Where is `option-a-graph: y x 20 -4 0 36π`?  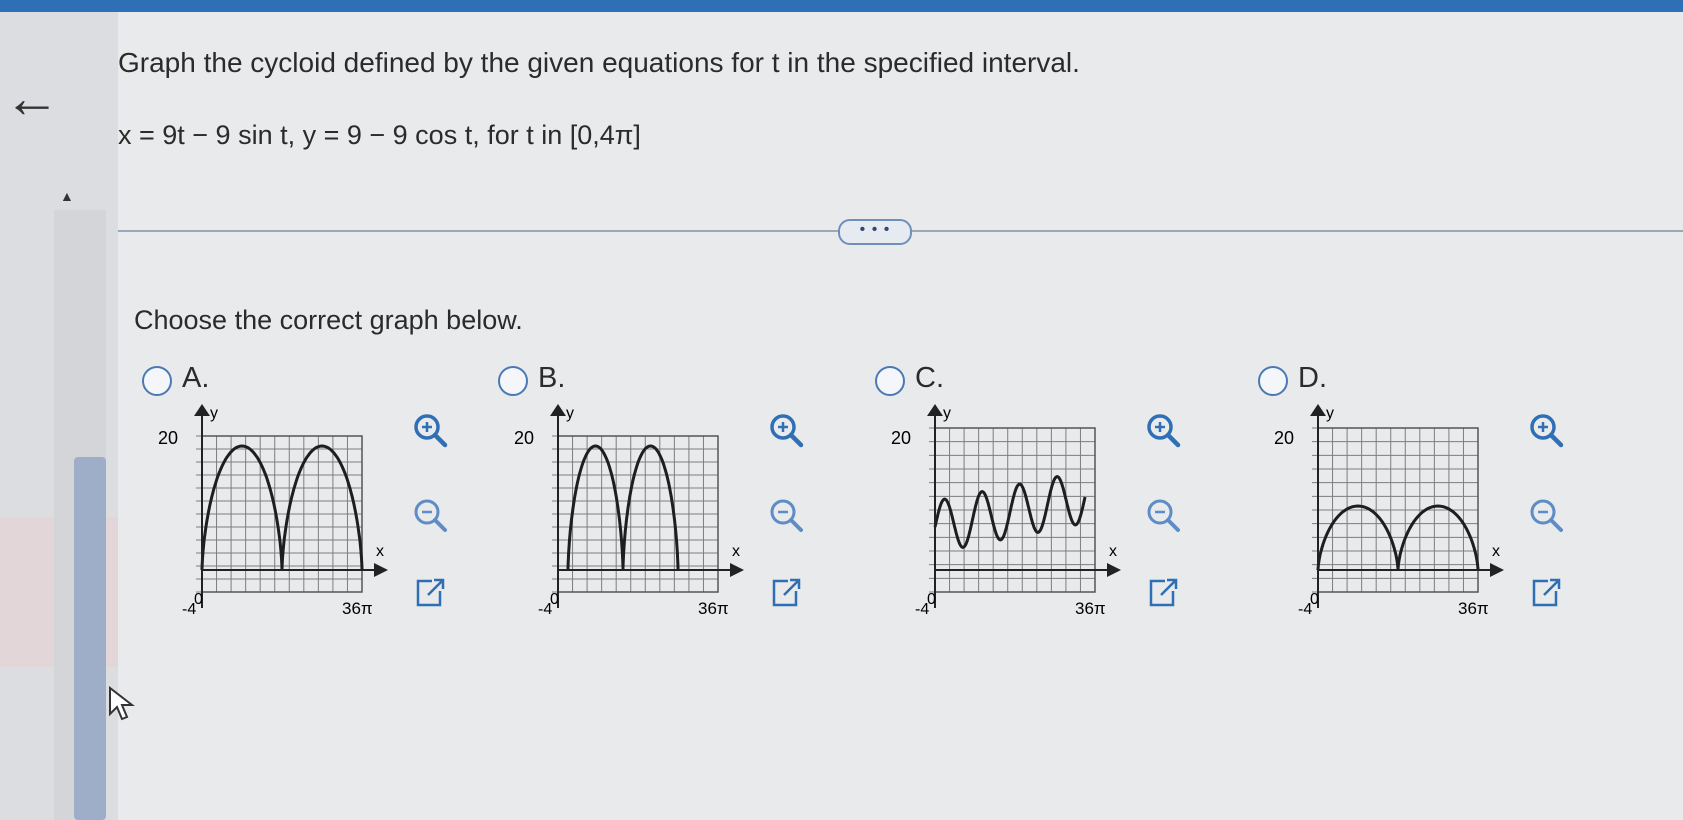
option-a-graph: y x 20 -4 0 36π is located at coordinates (272, 512).